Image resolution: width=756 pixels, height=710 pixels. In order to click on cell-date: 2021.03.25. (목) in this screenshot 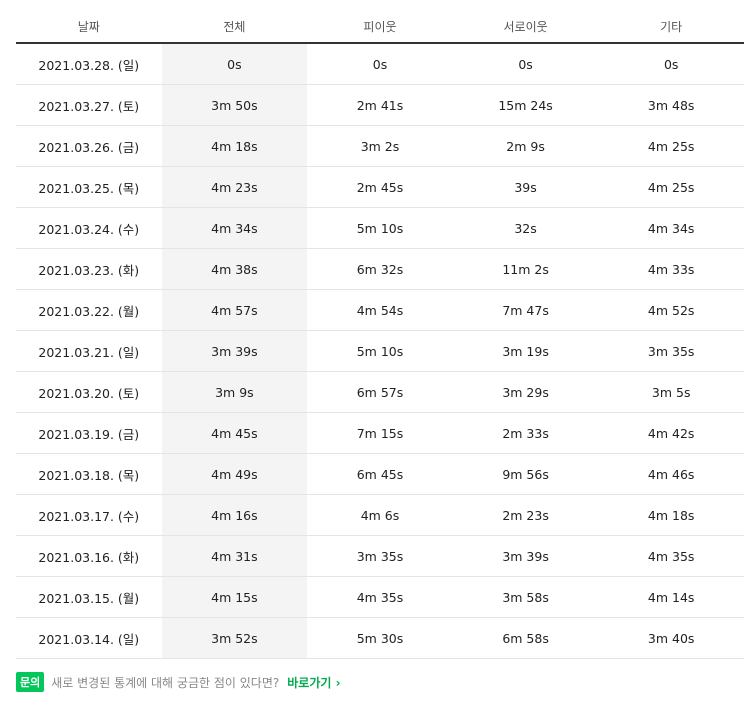, I will do `click(89, 187)`.